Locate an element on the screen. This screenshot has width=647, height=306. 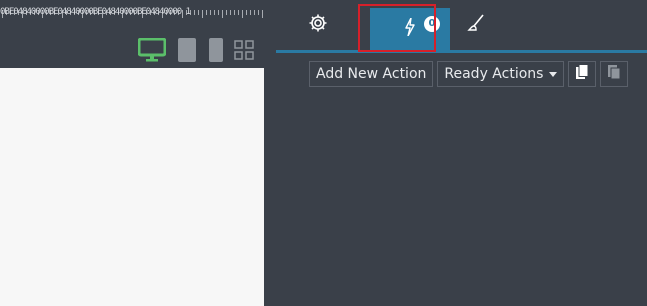
brush-icon is located at coordinates (476, 25).